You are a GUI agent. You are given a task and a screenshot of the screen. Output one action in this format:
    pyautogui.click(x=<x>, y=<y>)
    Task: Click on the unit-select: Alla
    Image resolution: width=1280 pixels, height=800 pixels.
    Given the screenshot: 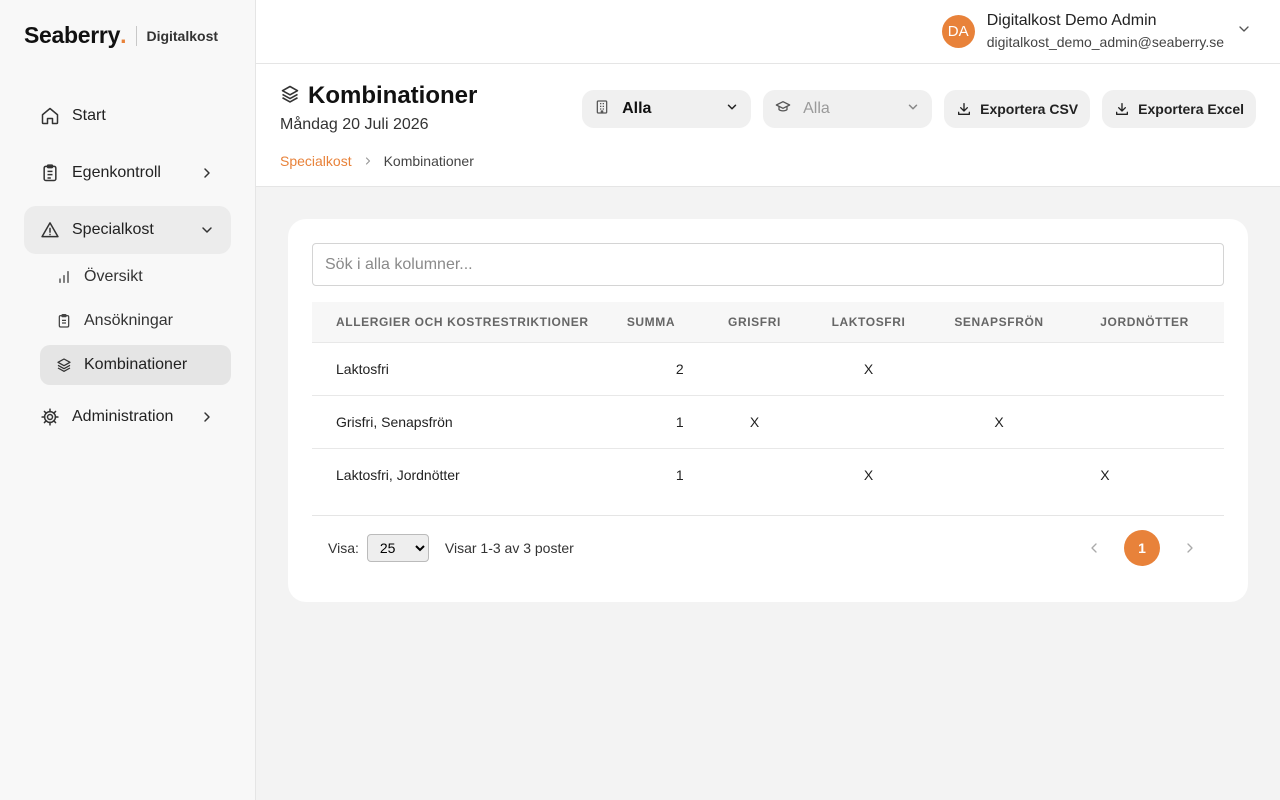 What is the action you would take?
    pyautogui.click(x=667, y=109)
    